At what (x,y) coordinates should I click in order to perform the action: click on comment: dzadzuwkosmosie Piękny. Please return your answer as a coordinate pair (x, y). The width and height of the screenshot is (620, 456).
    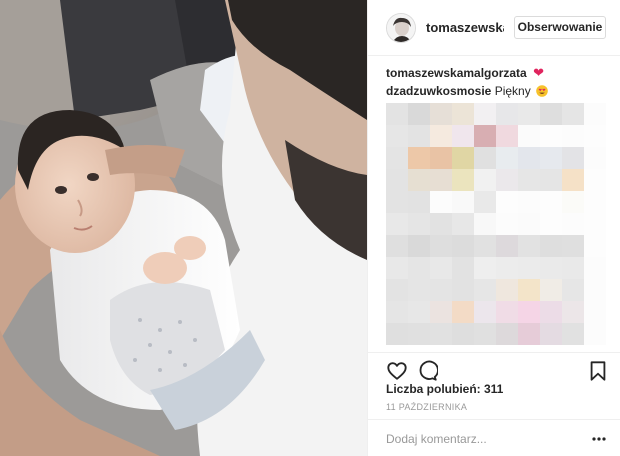
    Looking at the image, I should click on (496, 91).